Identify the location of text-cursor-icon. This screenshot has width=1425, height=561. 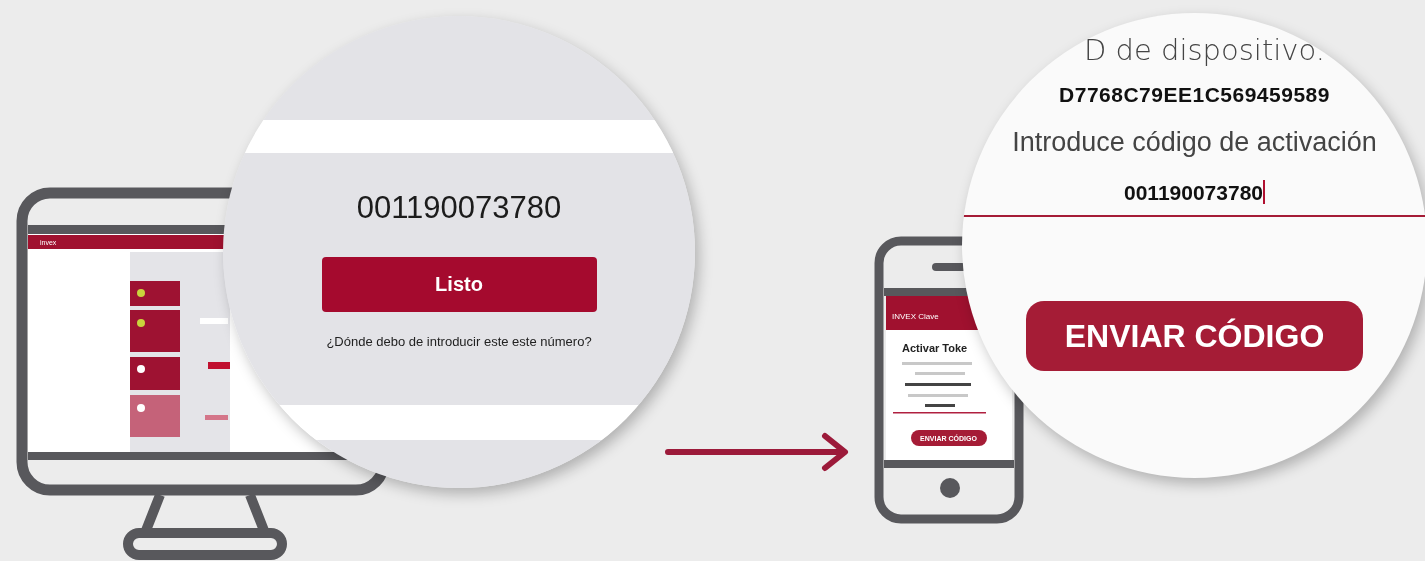
(1264, 192).